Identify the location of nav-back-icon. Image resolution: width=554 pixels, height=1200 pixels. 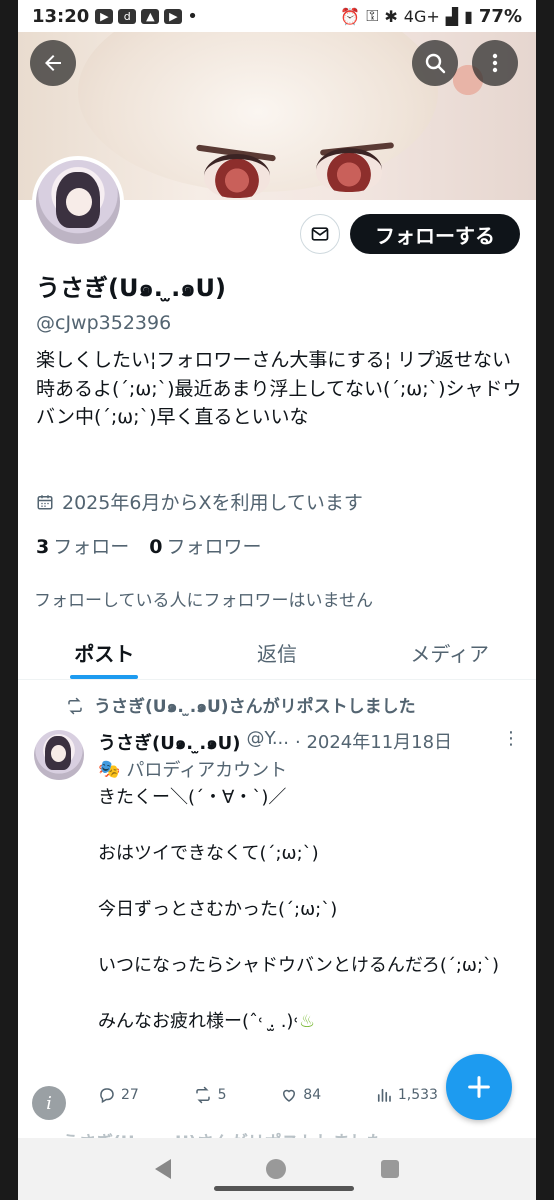
(163, 1169).